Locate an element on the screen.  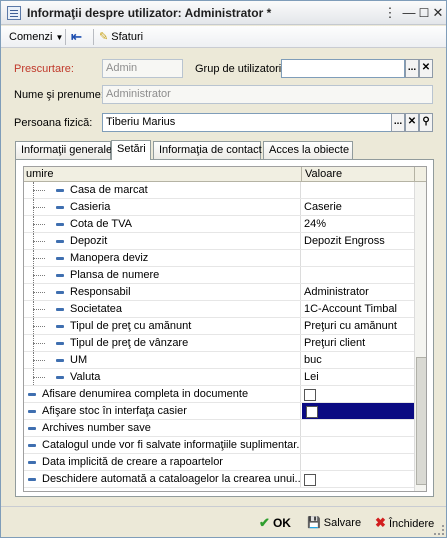
table-row: Afisare denumirea completa in documente is located at coordinates (219, 394).